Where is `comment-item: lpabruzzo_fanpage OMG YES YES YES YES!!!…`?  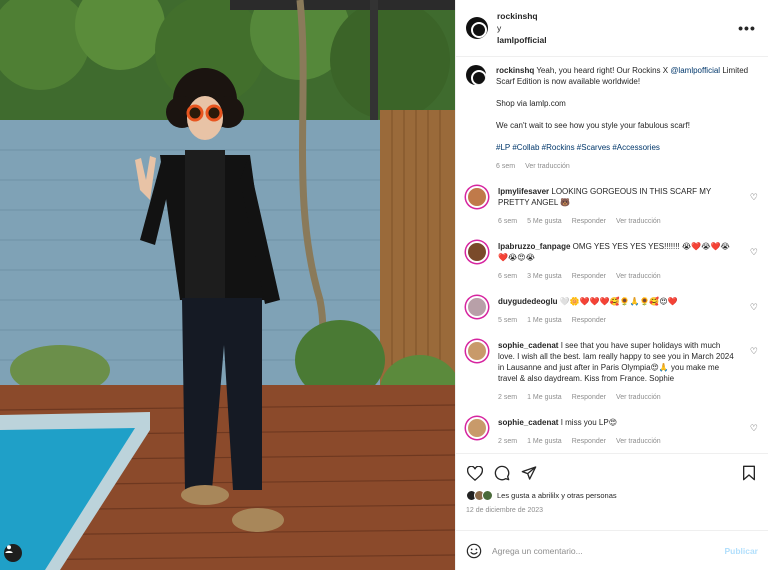
comment-item: lpabruzzo_fanpage OMG YES YES YES YES!!!… is located at coordinates (612, 261).